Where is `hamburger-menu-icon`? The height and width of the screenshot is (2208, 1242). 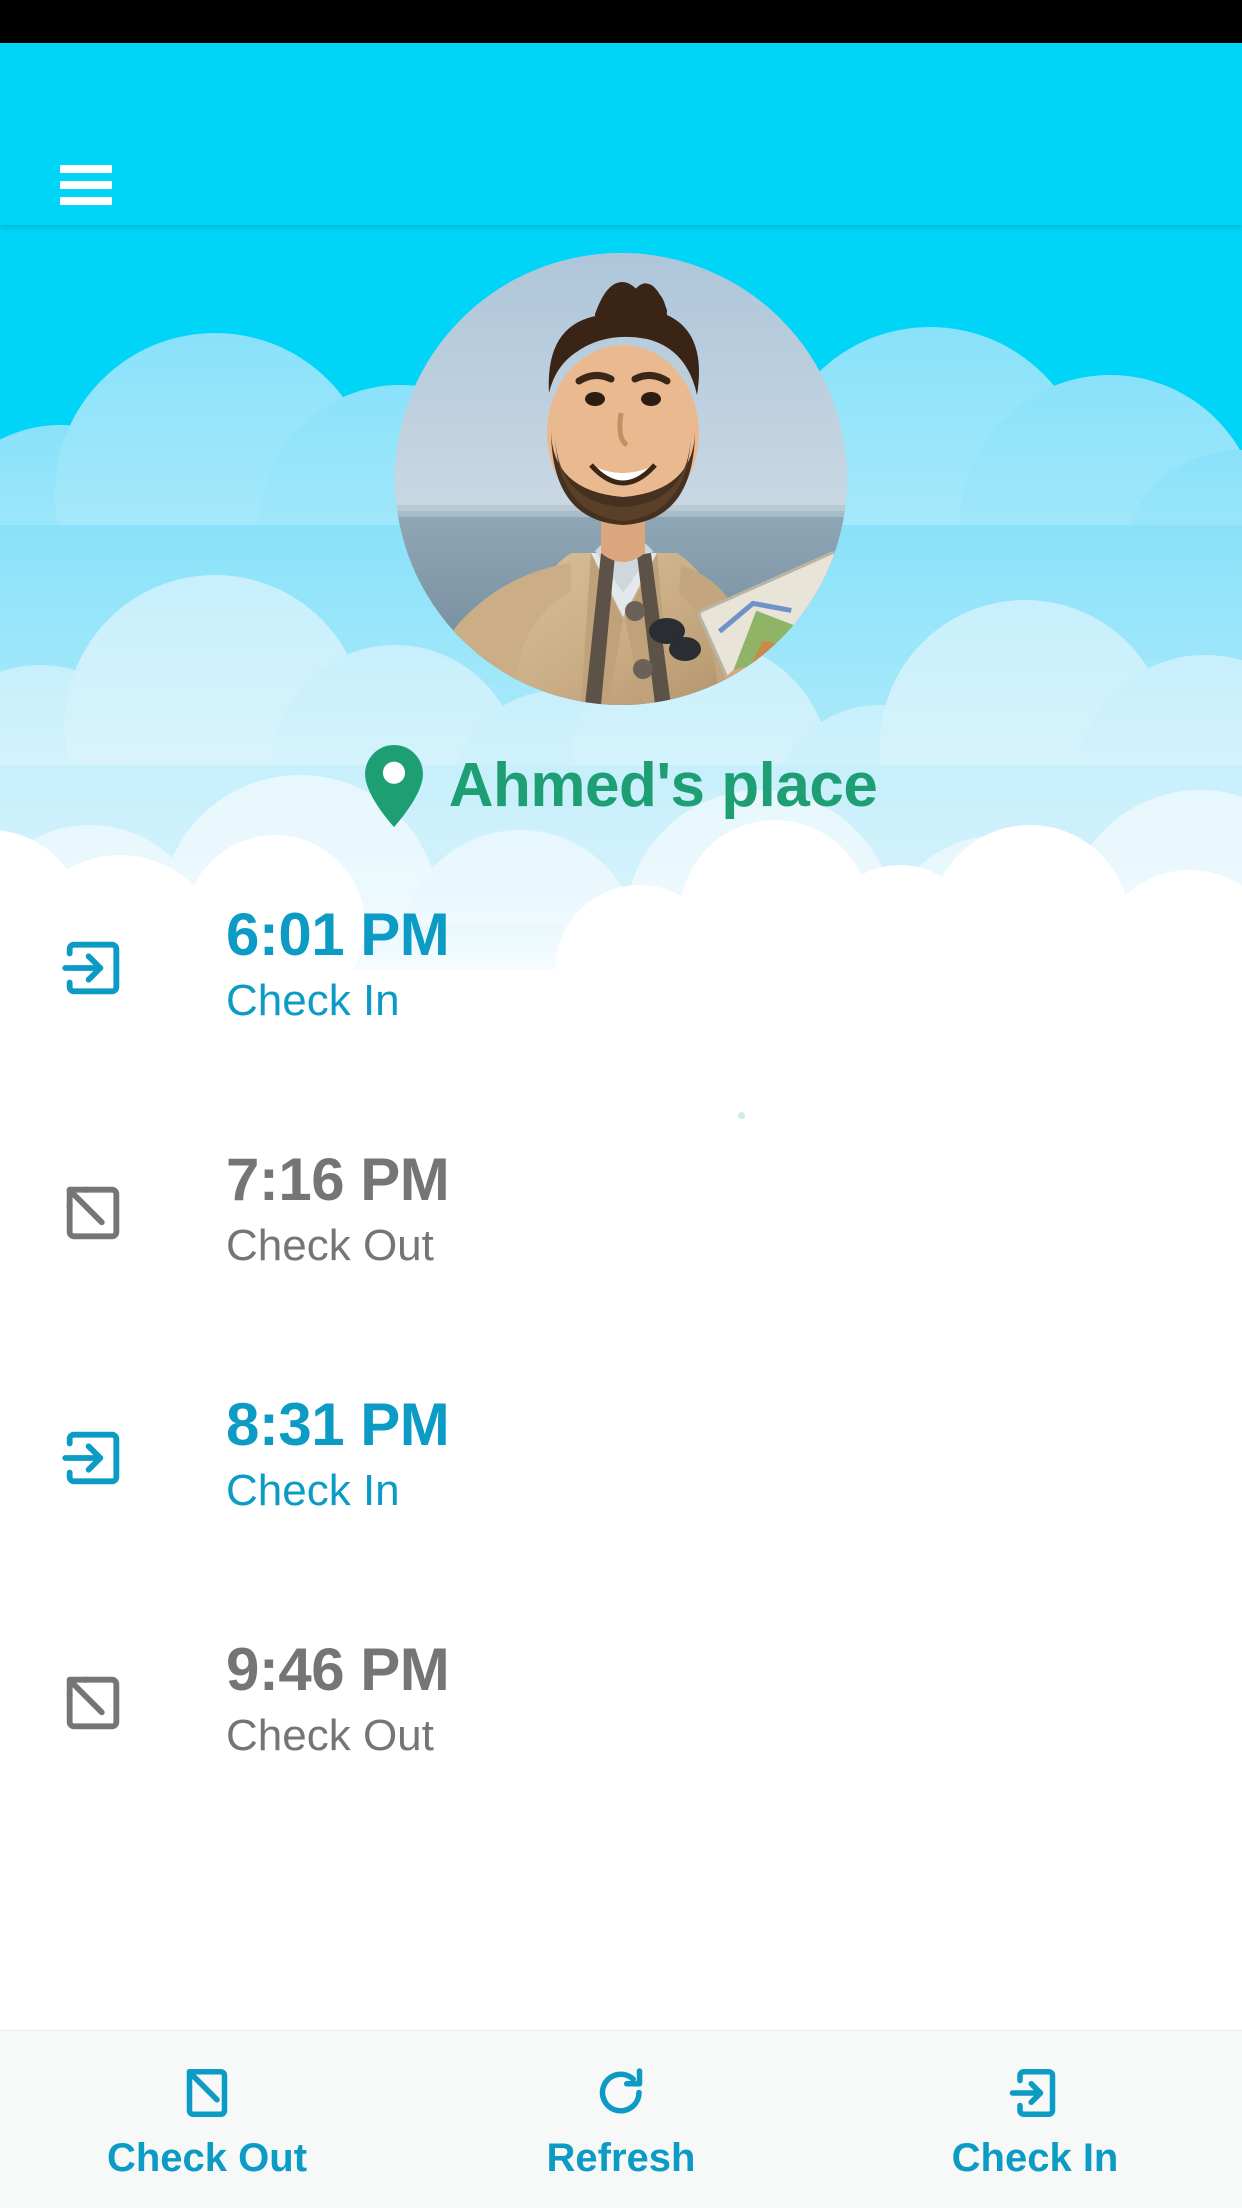 hamburger-menu-icon is located at coordinates (86, 185).